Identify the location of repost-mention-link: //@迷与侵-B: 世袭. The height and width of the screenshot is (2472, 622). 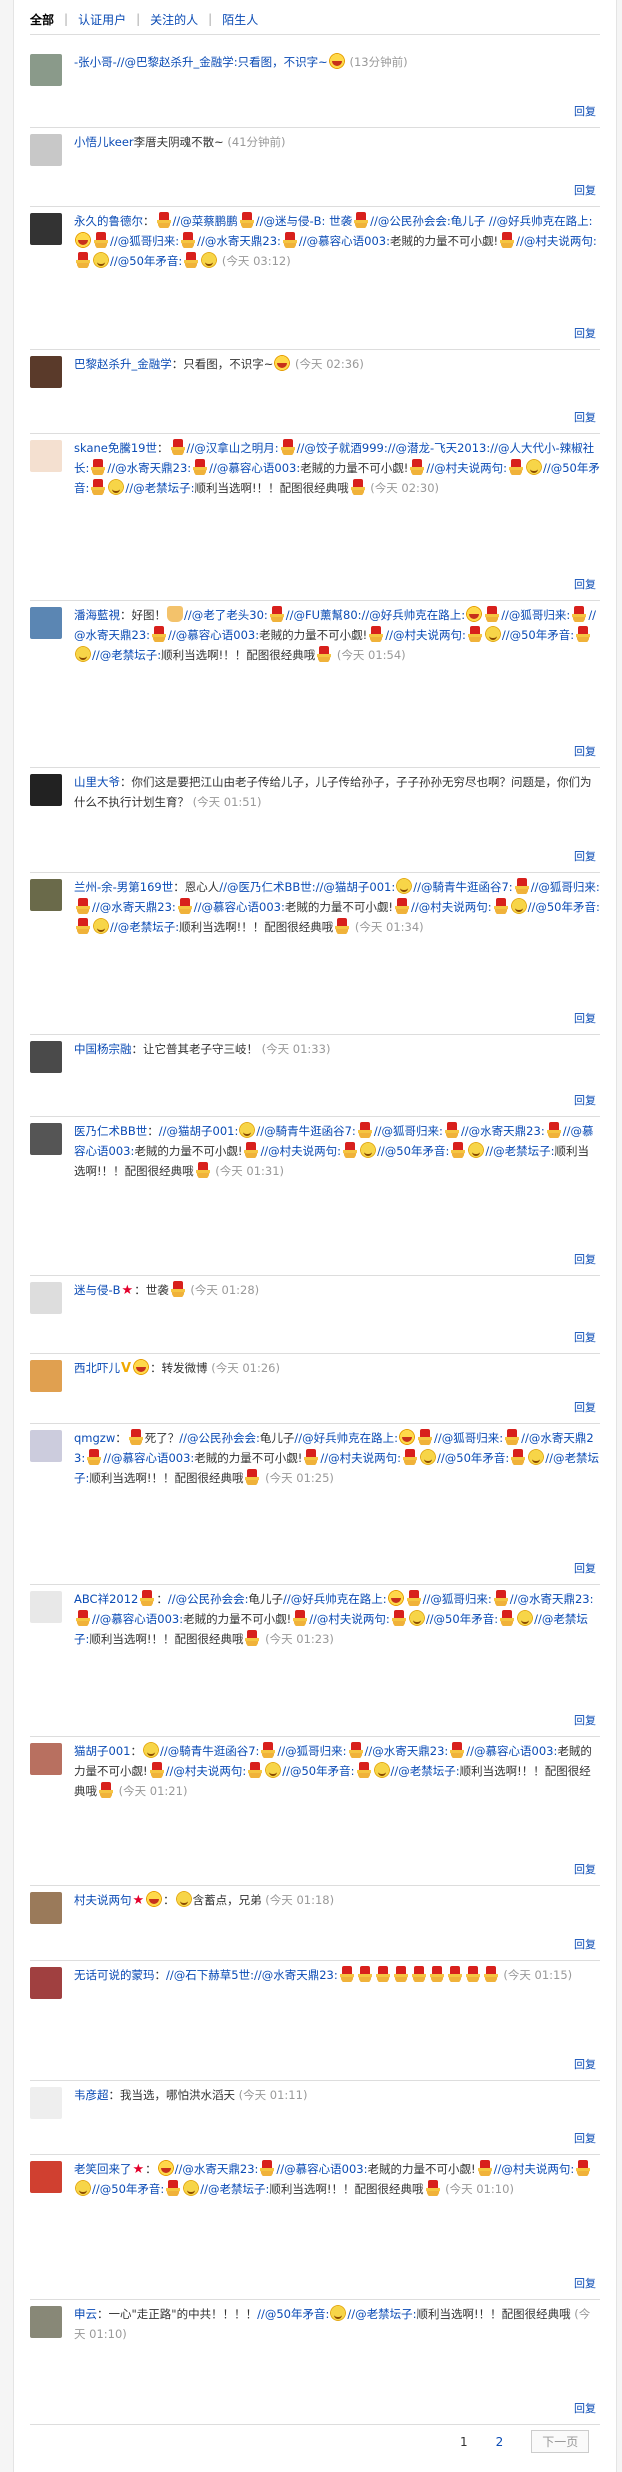
(304, 221).